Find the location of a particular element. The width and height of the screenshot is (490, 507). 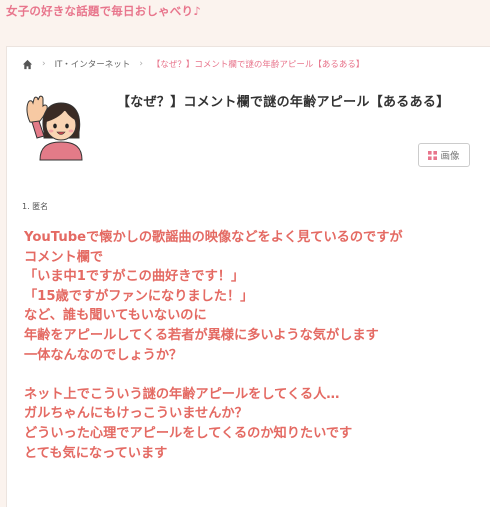

breadcrumb-current: 【なぜ？】コメント欄で謎の年齢アピール【あるある】 is located at coordinates (258, 65).